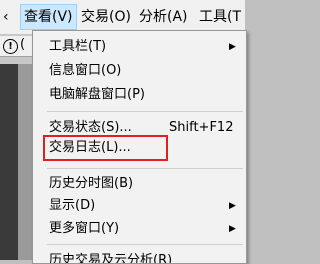  Describe the element at coordinates (138, 71) in the screenshot. I see `menu-item-info-window: 信息窗口(O)` at that location.